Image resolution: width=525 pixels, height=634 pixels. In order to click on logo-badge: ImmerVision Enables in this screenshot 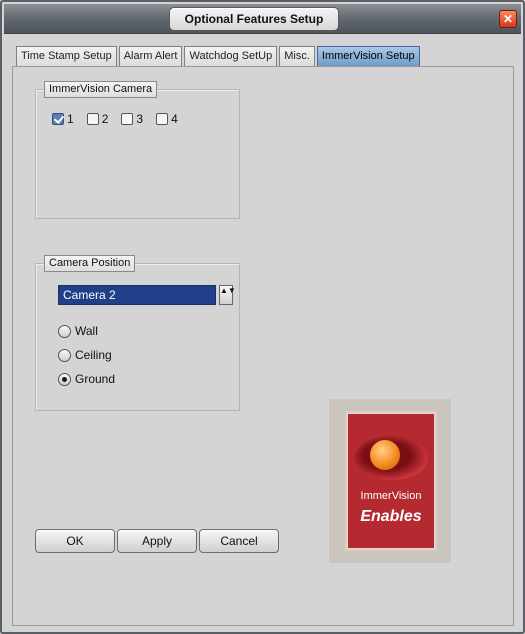, I will do `click(391, 481)`.